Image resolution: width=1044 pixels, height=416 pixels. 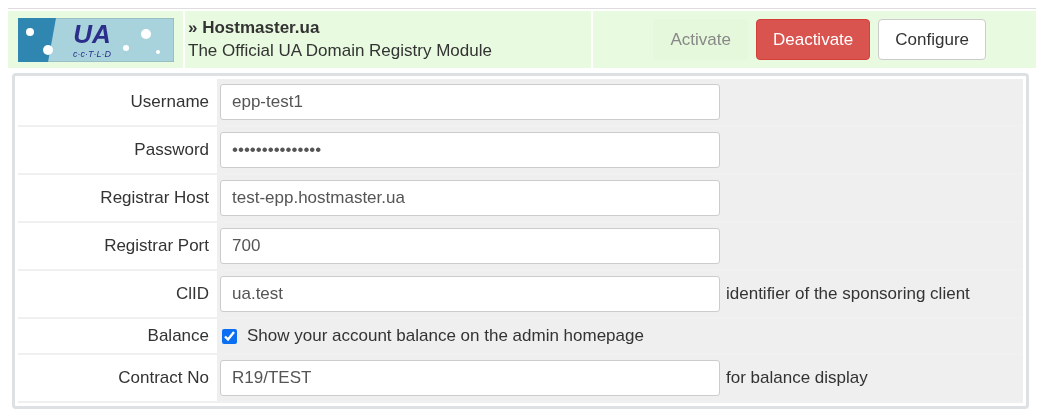 What do you see at coordinates (154, 198) in the screenshot?
I see `field-label: Registrar Host` at bounding box center [154, 198].